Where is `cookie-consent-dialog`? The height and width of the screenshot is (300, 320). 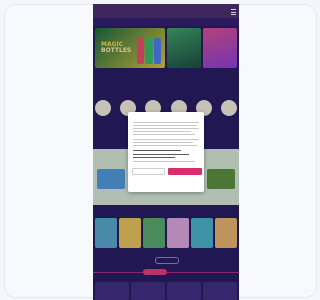
cookie-consent-dialog is located at coordinates (166, 152).